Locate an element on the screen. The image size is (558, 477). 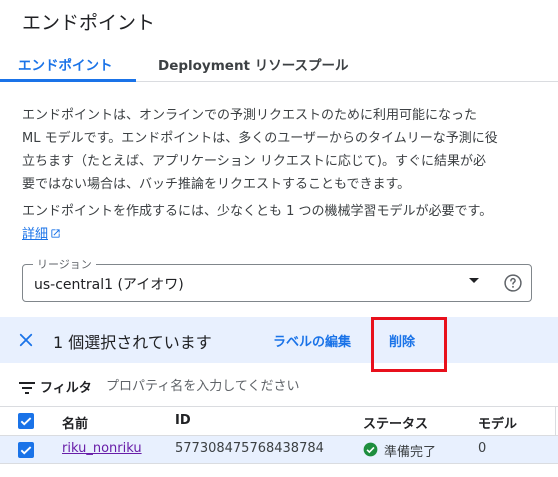
tab-deployment-resource-pools: Deployment リソースプール is located at coordinates (253, 64).